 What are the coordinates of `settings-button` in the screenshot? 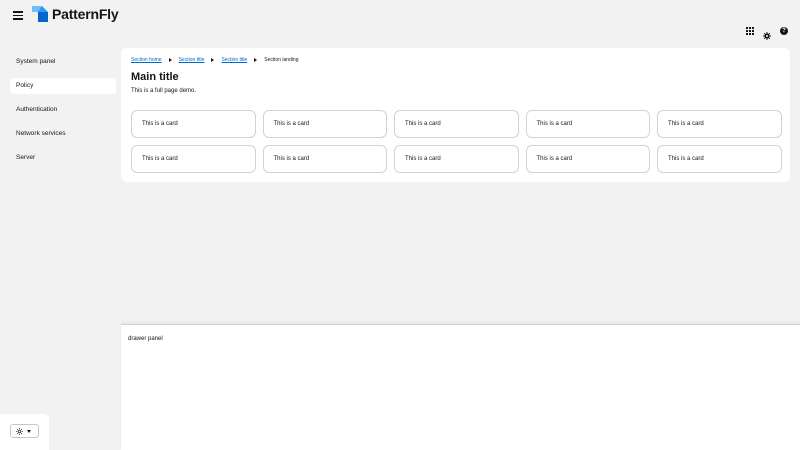 It's located at (767, 33).